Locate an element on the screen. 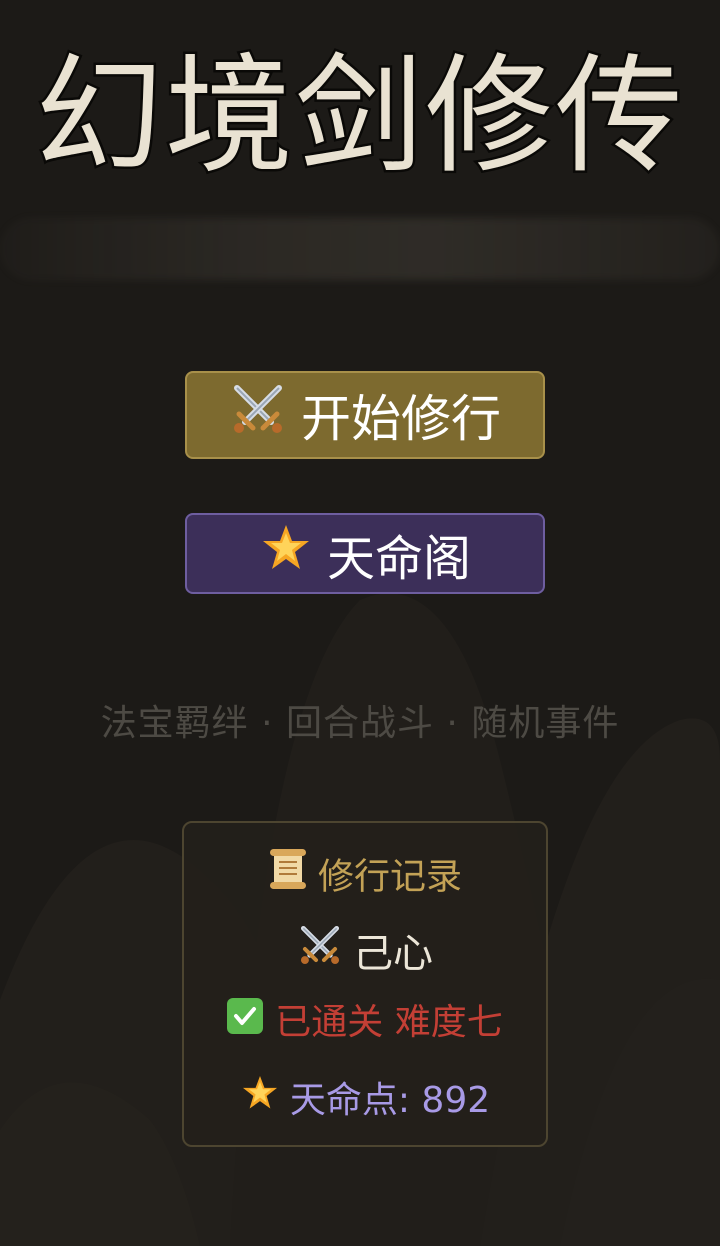  fate-pavilion-label: 天命阁 is located at coordinates (398, 558).